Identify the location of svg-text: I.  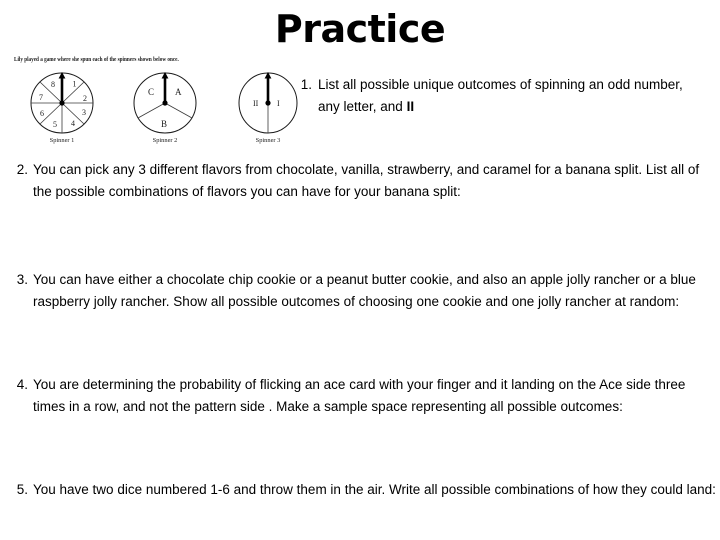
(278, 103).